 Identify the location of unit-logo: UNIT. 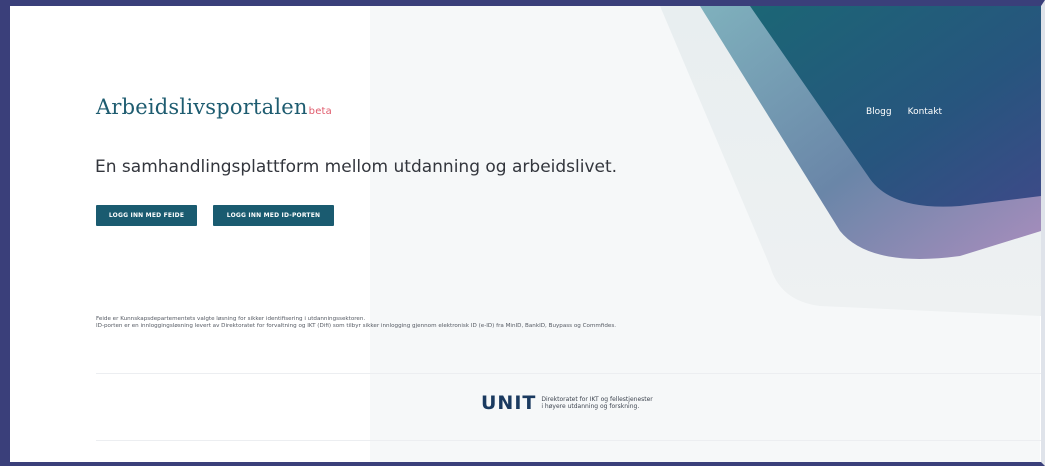
(509, 403).